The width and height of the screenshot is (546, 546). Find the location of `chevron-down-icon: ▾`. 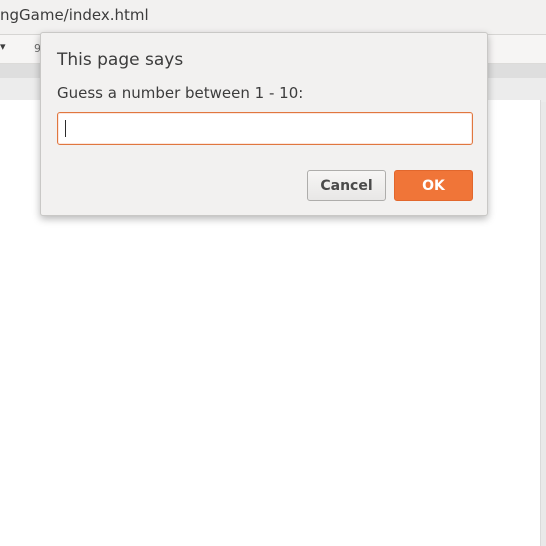

chevron-down-icon: ▾ is located at coordinates (3, 46).